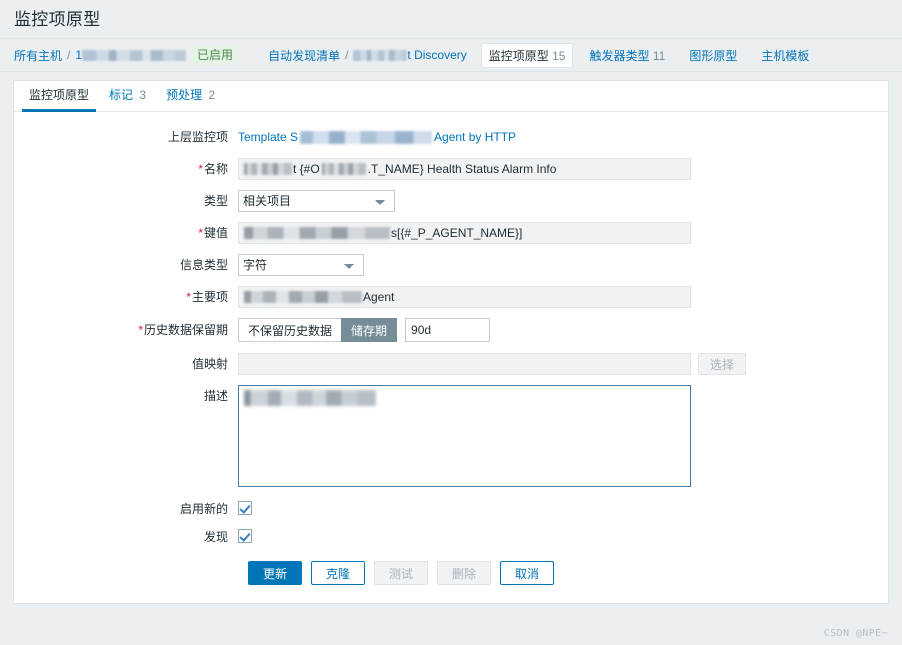 This screenshot has width=902, height=645. Describe the element at coordinates (197, 137) in the screenshot. I see `label-parent-item: 上层监控项` at that location.